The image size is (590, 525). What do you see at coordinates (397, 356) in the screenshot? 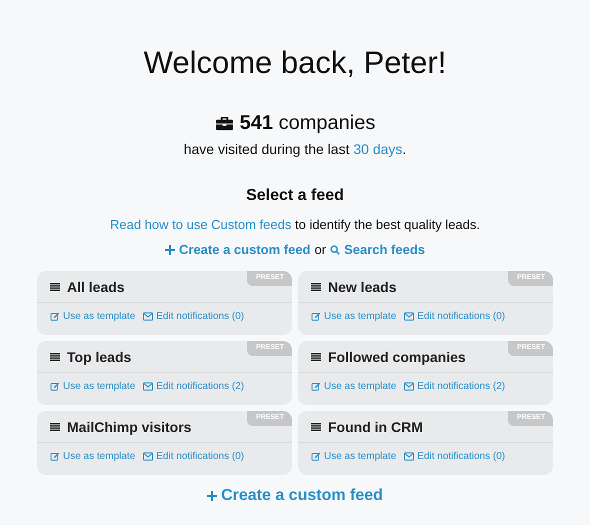
I see `feed-title: Followed companies` at bounding box center [397, 356].